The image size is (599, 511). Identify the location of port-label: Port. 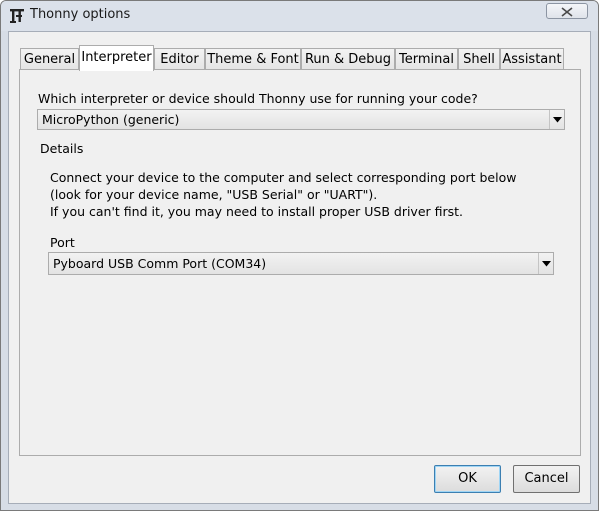
(62, 242).